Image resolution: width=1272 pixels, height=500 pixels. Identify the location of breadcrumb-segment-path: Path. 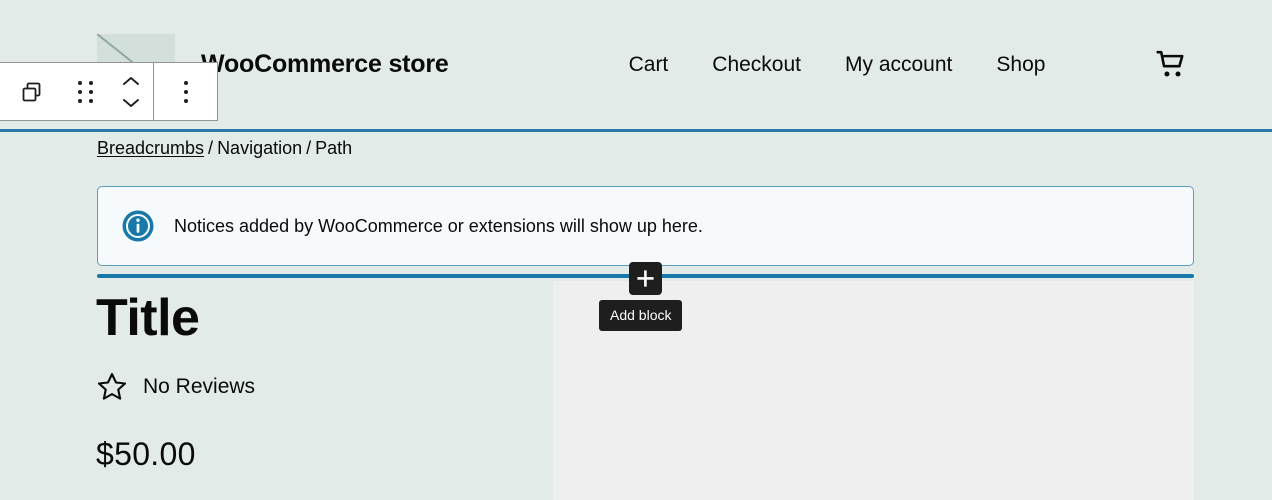
(334, 148).